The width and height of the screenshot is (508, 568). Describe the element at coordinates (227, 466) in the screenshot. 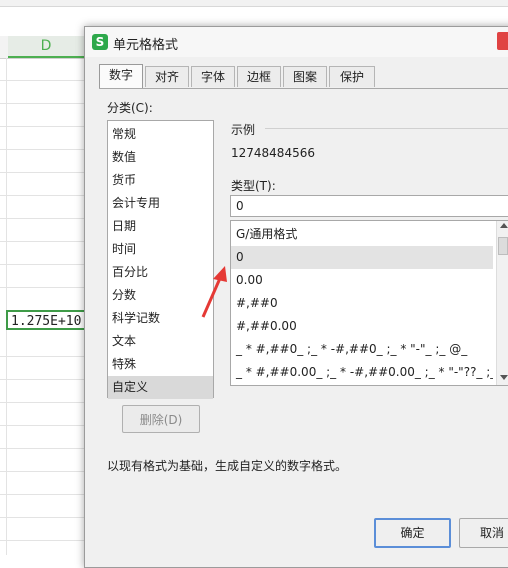

I see `format-description: 以现有格式为基础，生成自定义的数字格式。` at that location.